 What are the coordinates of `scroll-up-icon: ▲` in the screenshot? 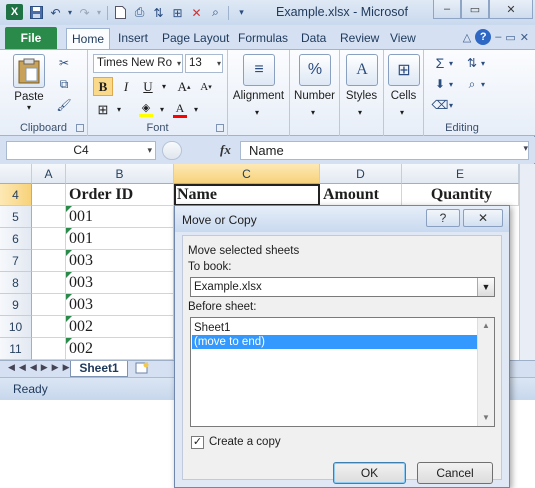 It's located at (486, 326).